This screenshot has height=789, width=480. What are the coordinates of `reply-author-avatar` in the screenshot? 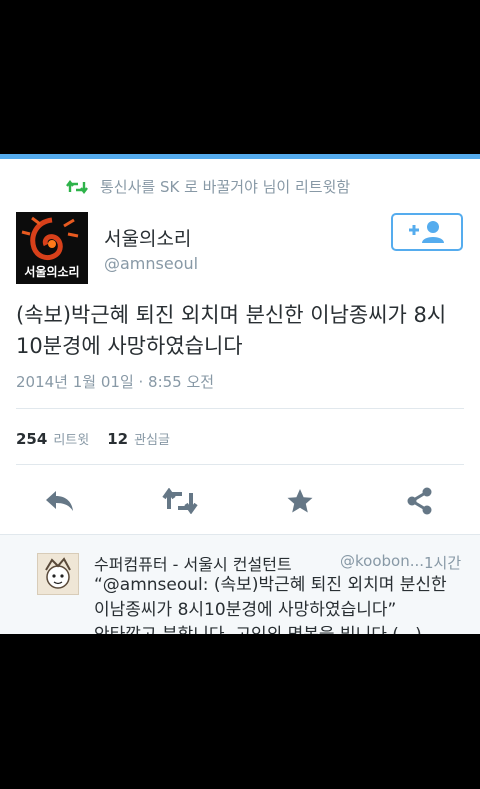 It's located at (58, 574).